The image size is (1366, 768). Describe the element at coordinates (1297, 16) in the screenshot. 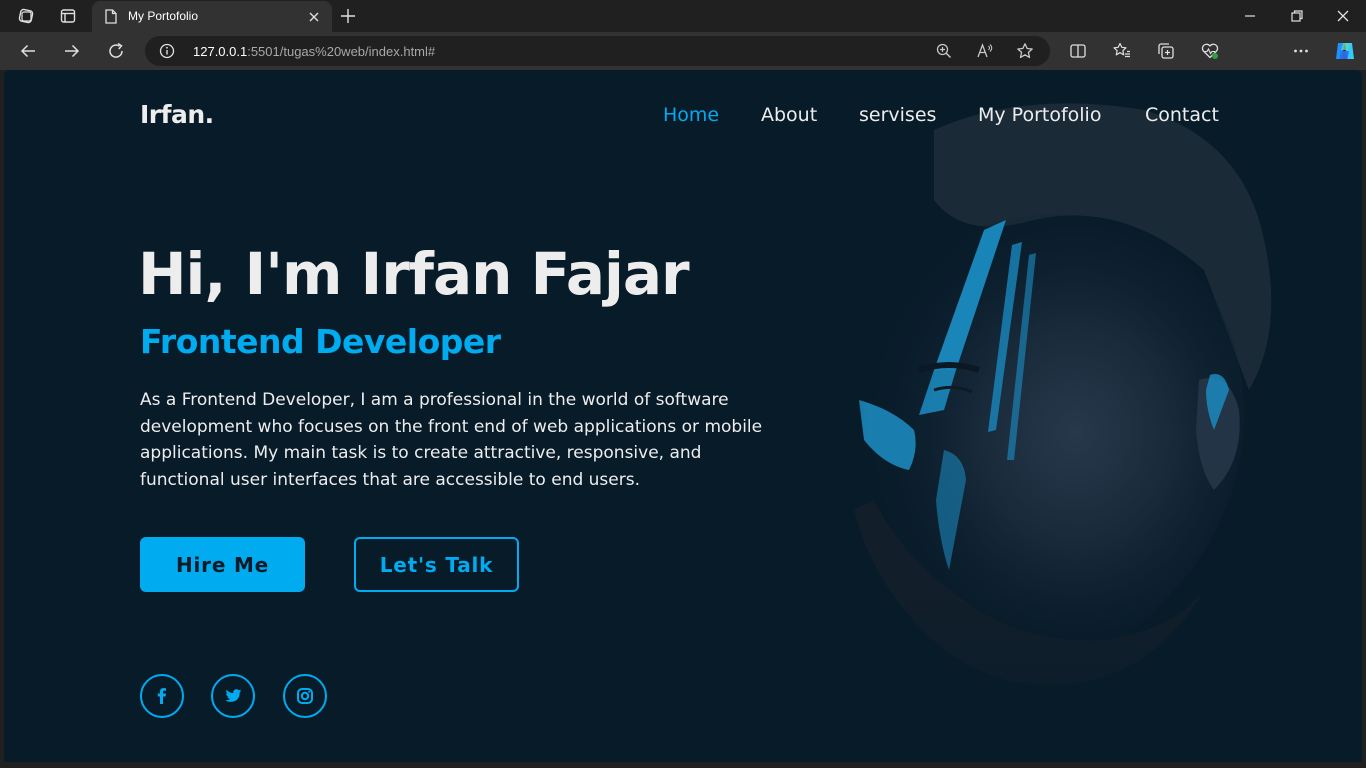

I see `restore-icon` at that location.